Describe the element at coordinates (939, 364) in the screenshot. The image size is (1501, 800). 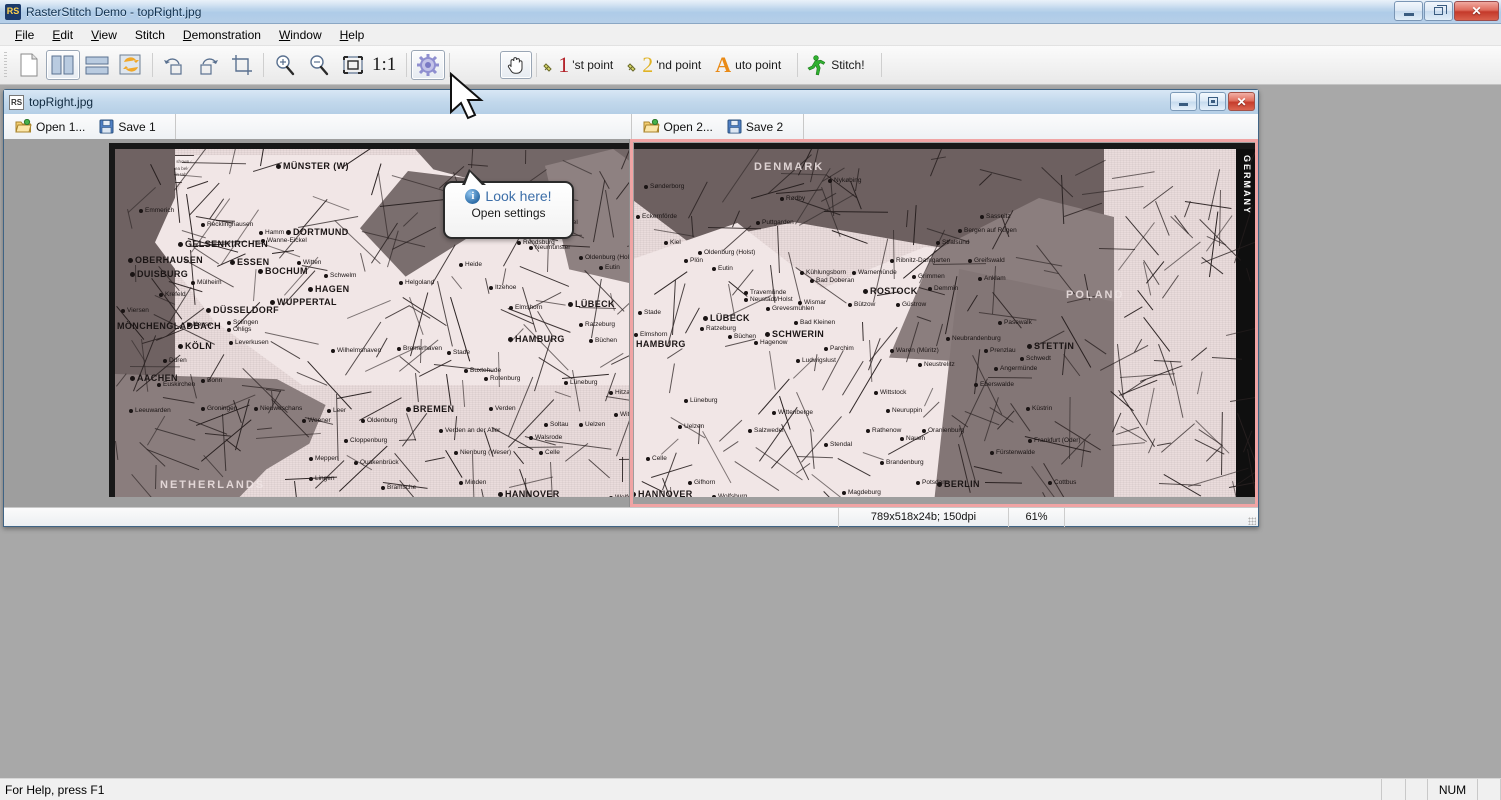
I see `city-label: Neustrelitz` at that location.